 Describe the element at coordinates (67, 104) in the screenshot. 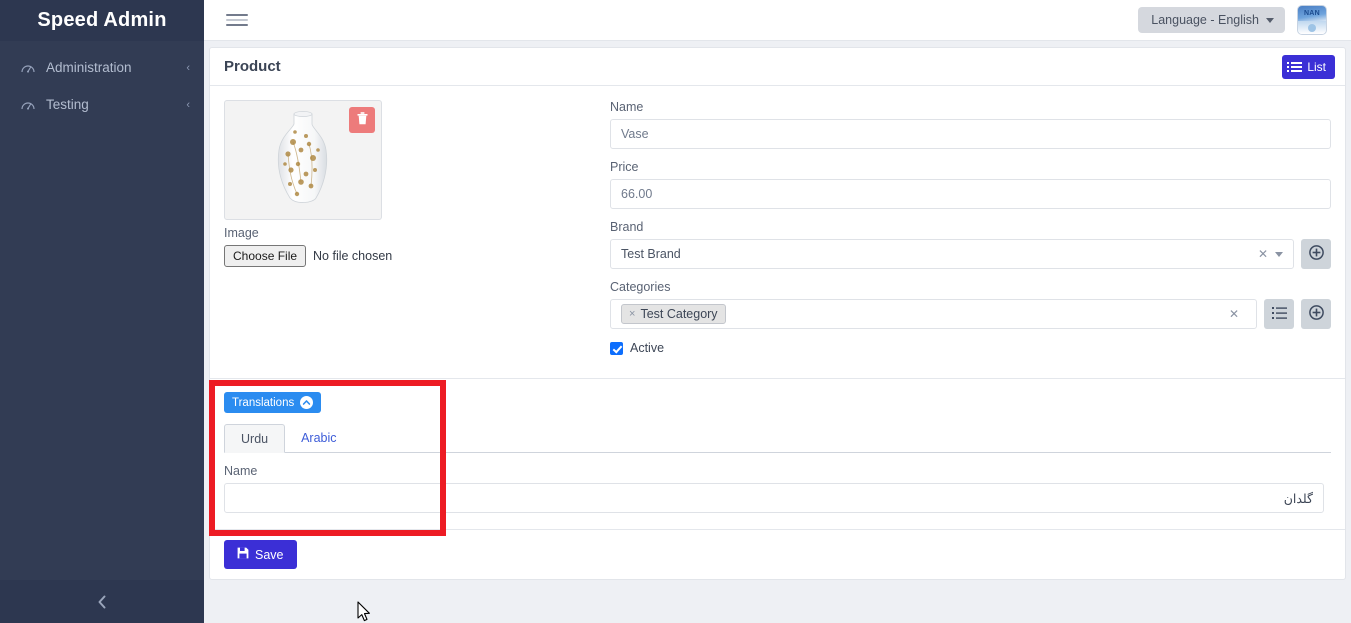

I see `sidebar-item-label: Testing` at that location.